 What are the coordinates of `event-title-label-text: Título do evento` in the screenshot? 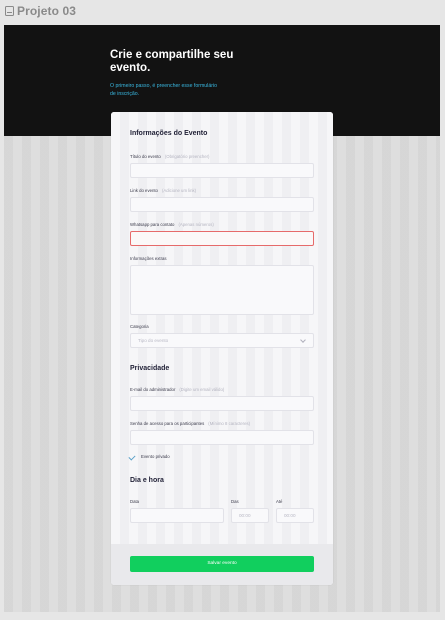 It's located at (145, 156).